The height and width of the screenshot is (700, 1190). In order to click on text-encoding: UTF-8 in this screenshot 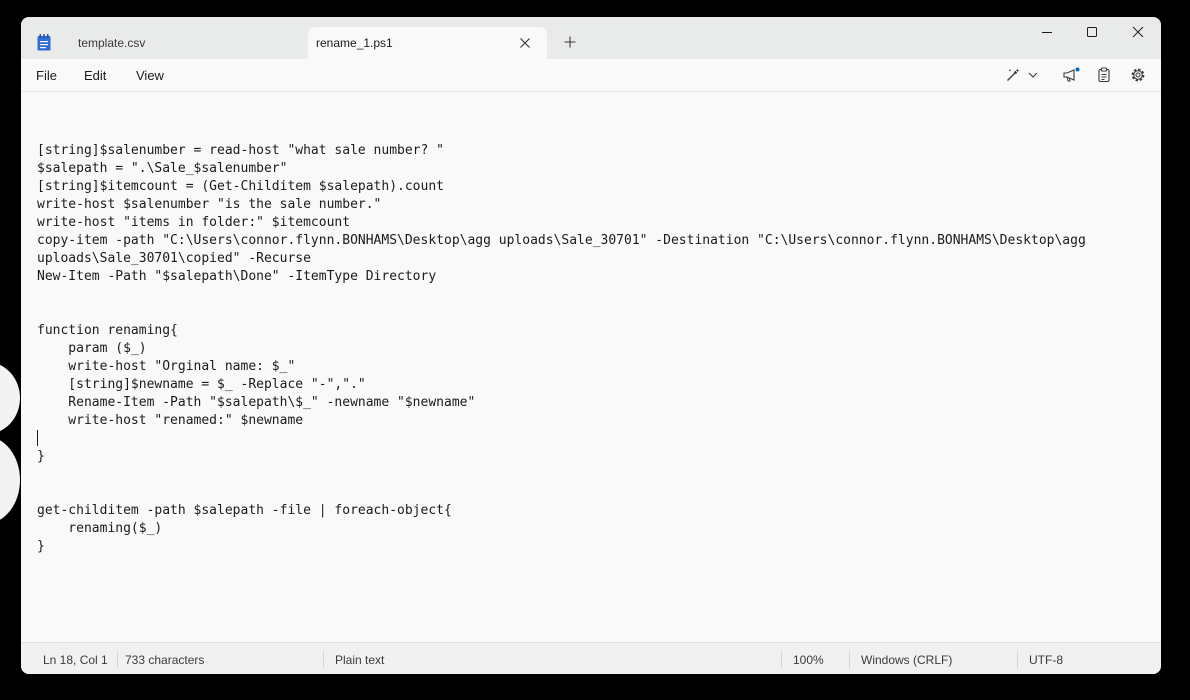, I will do `click(1046, 660)`.